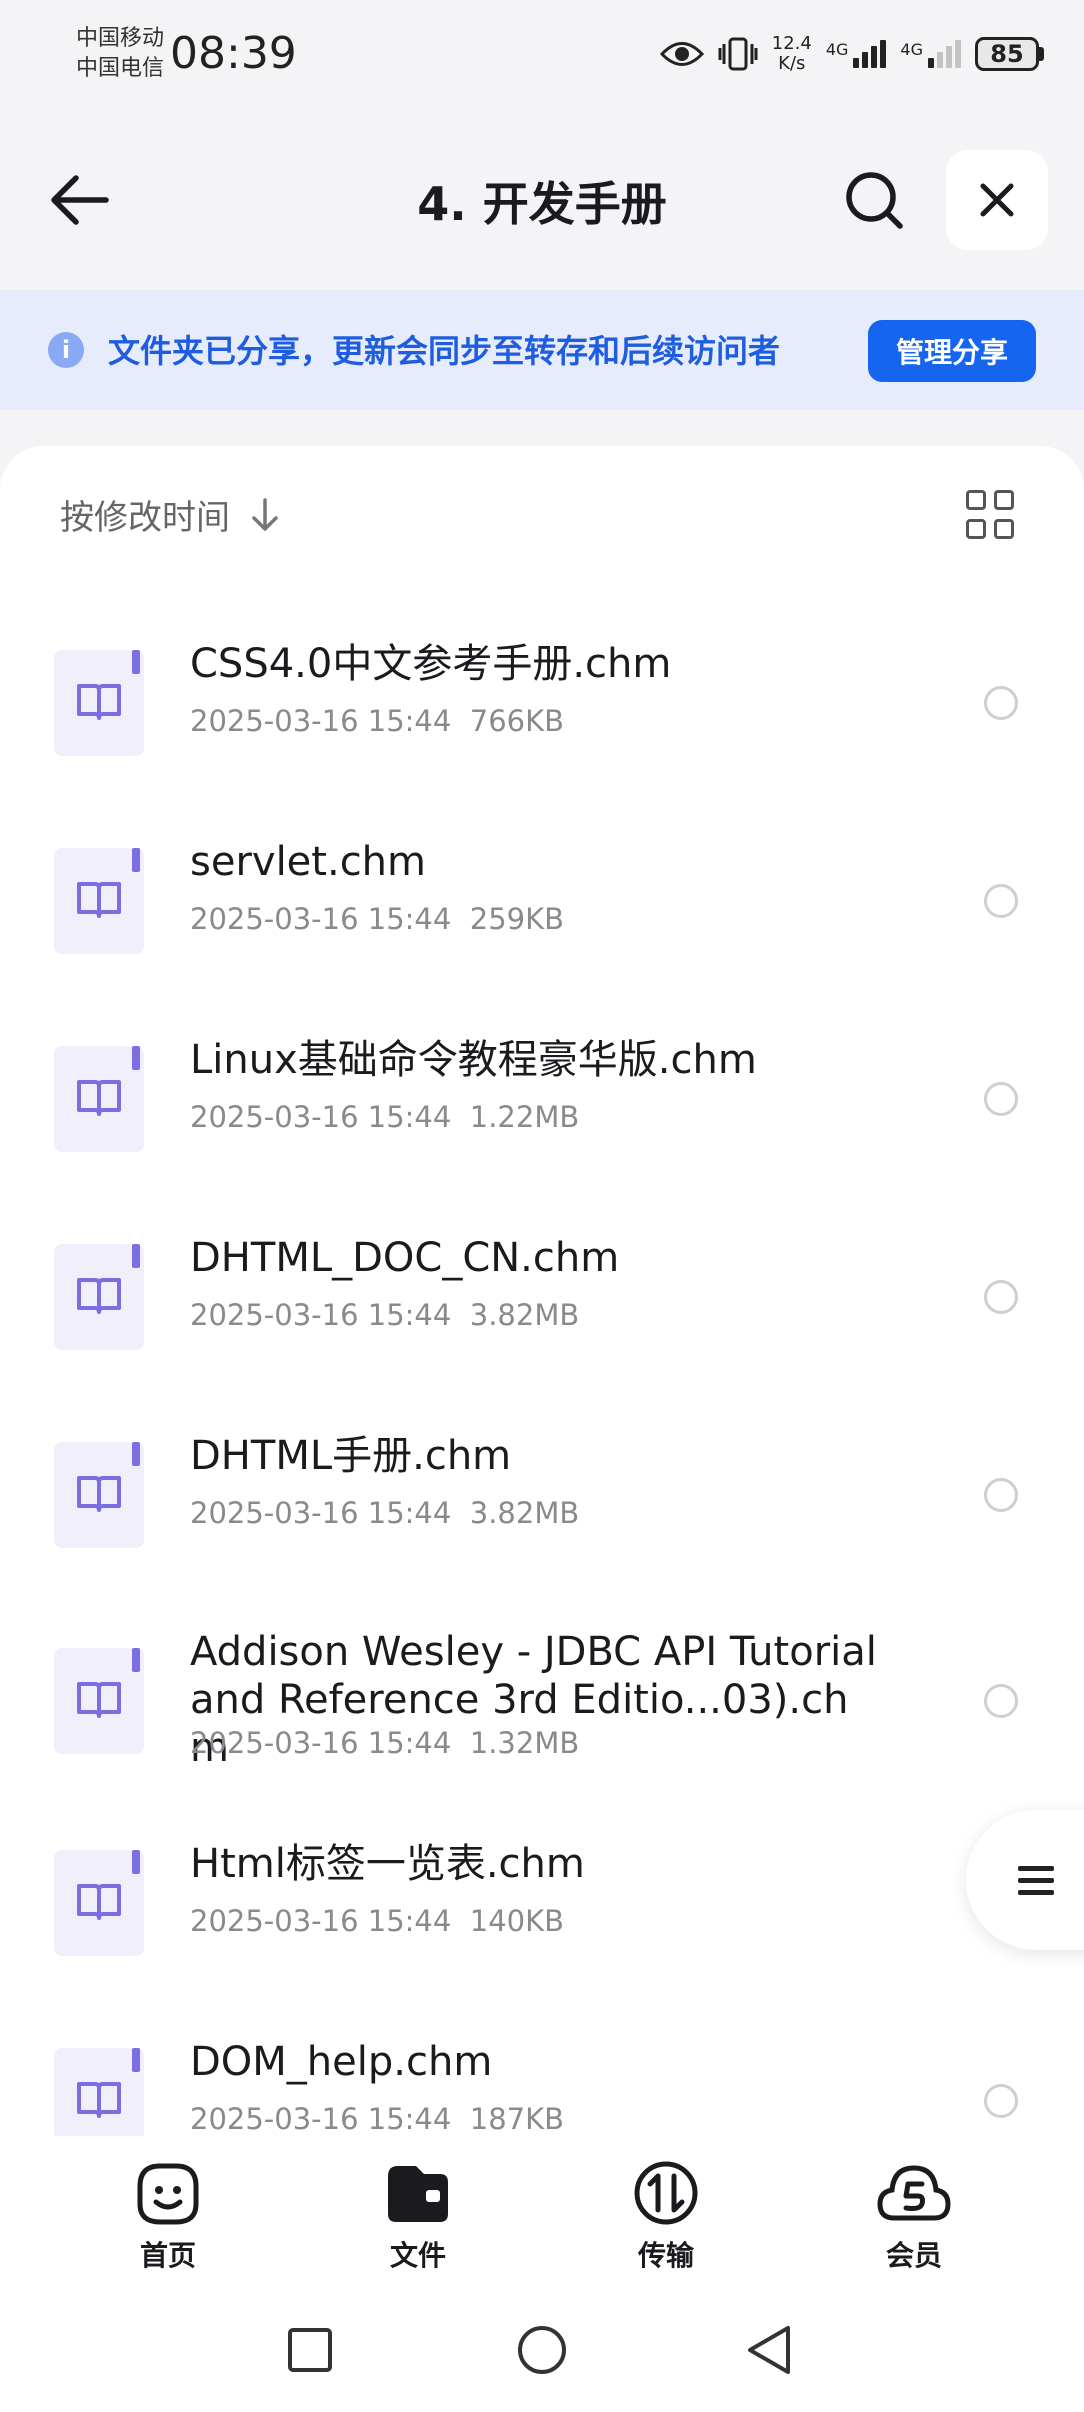 Image resolution: width=1084 pixels, height=2412 pixels. What do you see at coordinates (405, 1258) in the screenshot?
I see `file-name: DHTML_DOC_CN.chm` at bounding box center [405, 1258].